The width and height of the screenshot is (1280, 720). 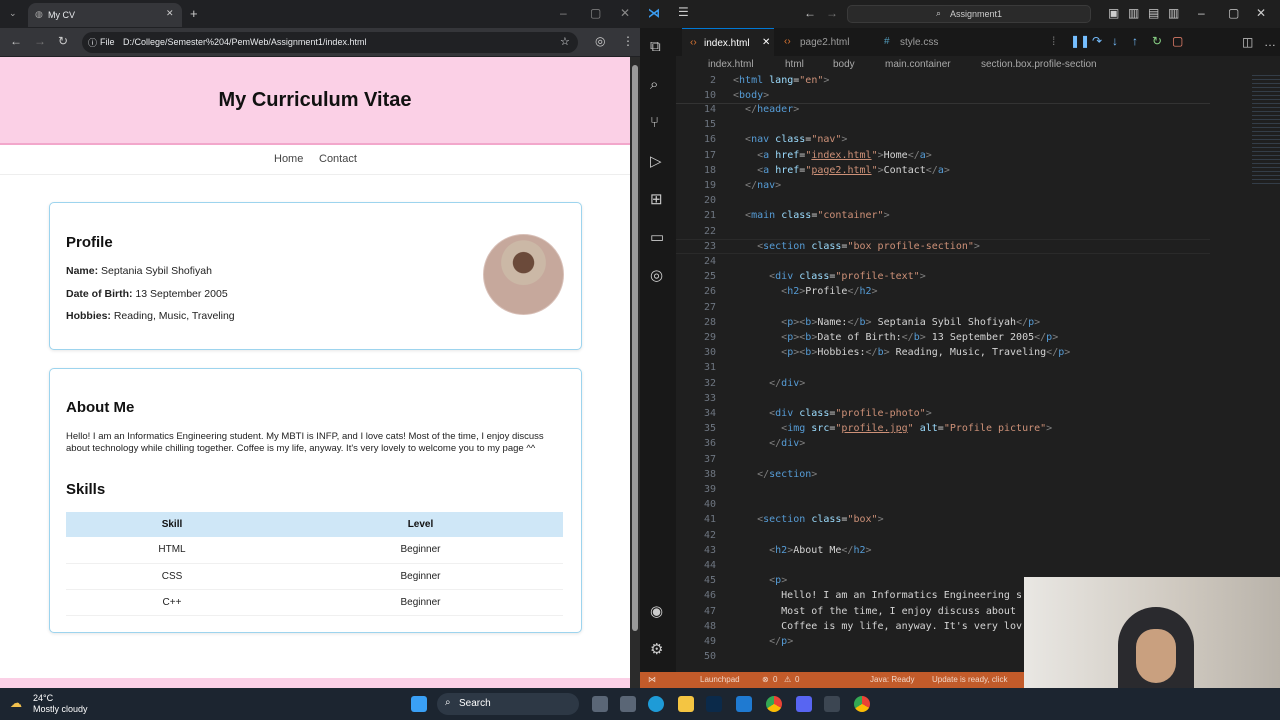 What do you see at coordinates (657, 237) in the screenshot?
I see `folder-icon: ▭` at bounding box center [657, 237].